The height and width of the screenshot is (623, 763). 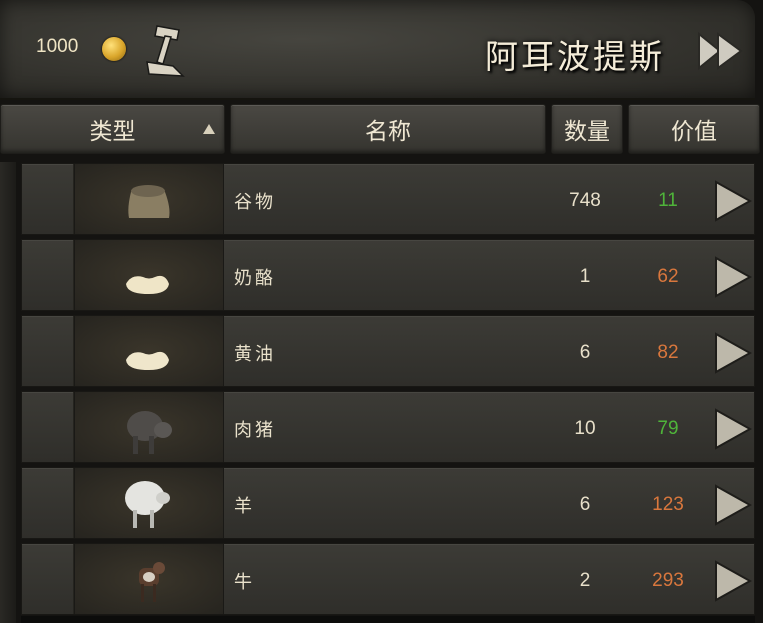 I want to click on item-row-hog: 肉猪 10 79, so click(x=388, y=427).